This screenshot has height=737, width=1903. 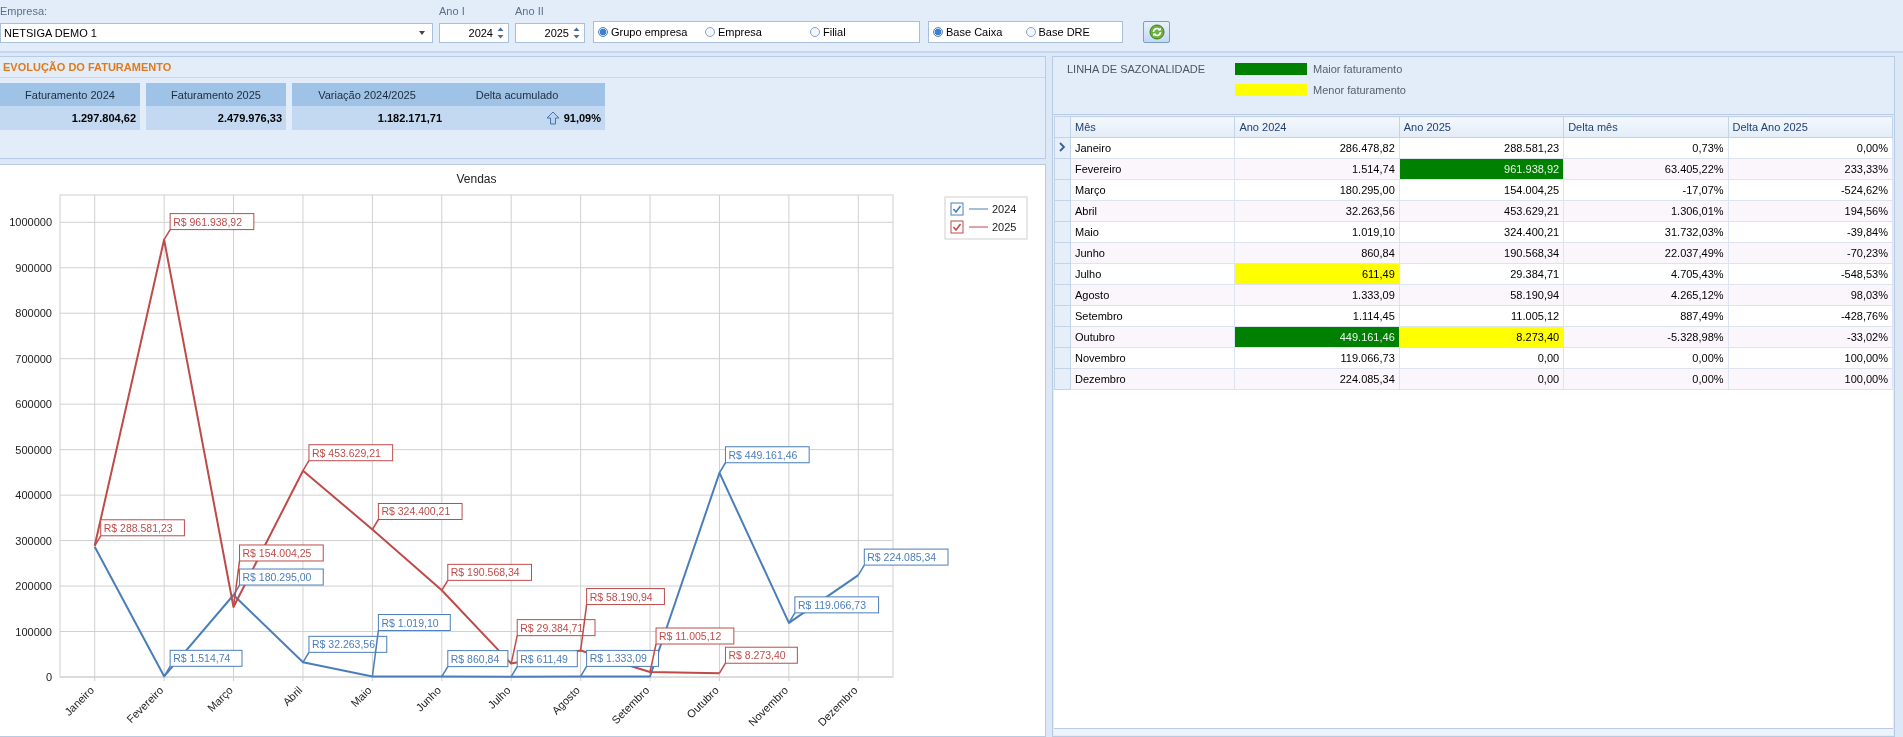 I want to click on table-cell: 119.066,73, so click(x=1317, y=358).